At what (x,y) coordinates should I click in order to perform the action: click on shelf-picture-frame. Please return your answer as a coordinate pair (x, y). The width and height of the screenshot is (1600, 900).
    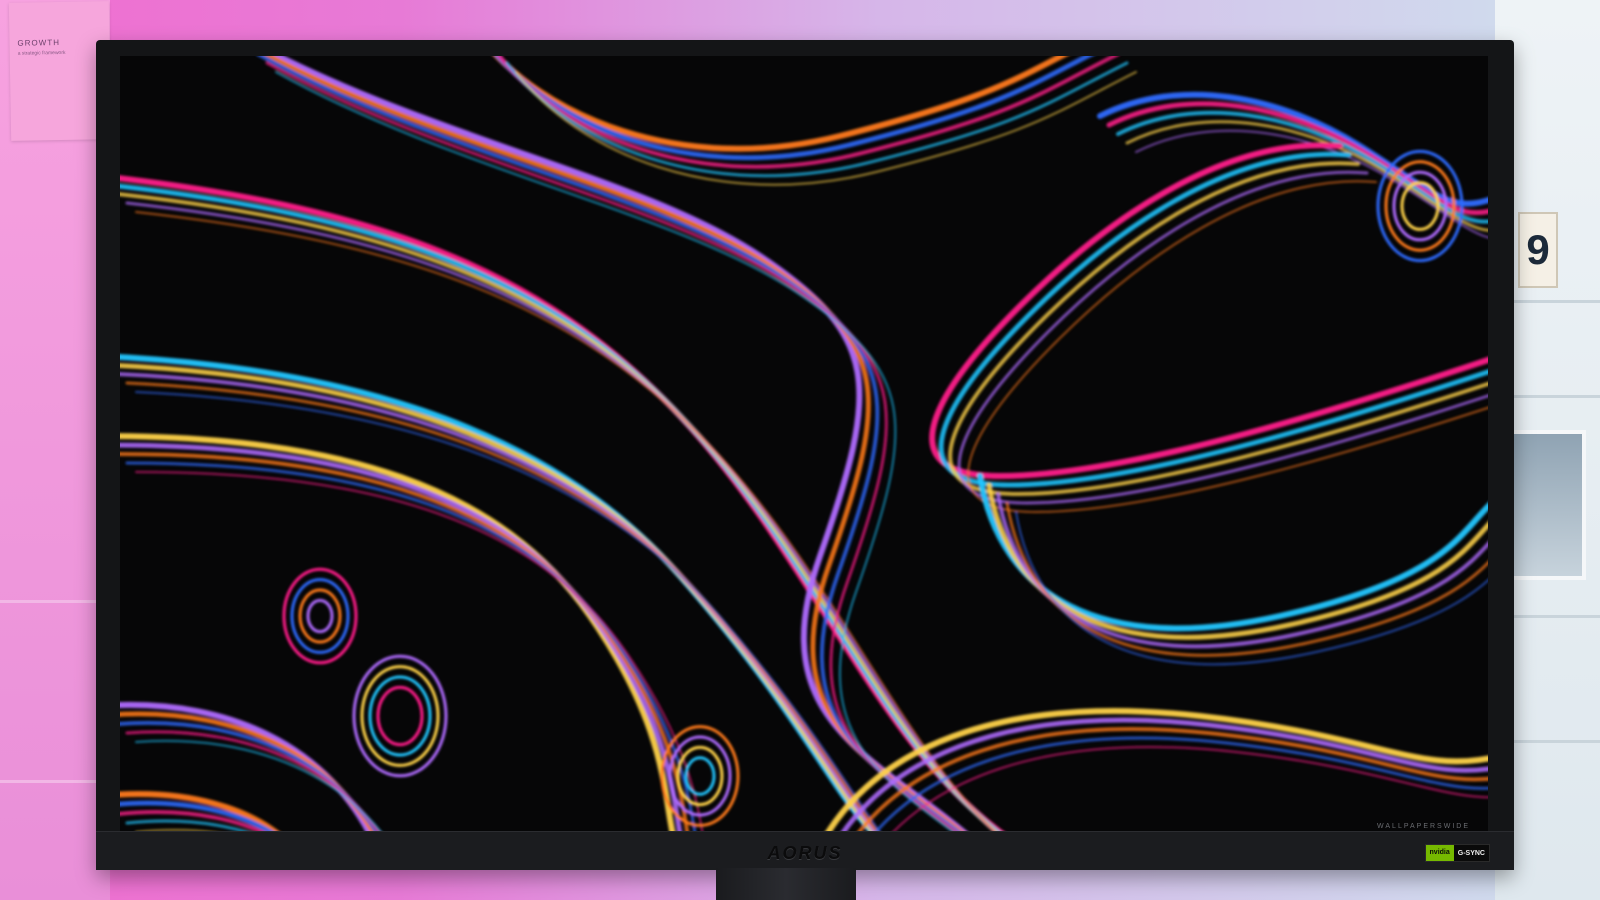
    Looking at the image, I should click on (1546, 505).